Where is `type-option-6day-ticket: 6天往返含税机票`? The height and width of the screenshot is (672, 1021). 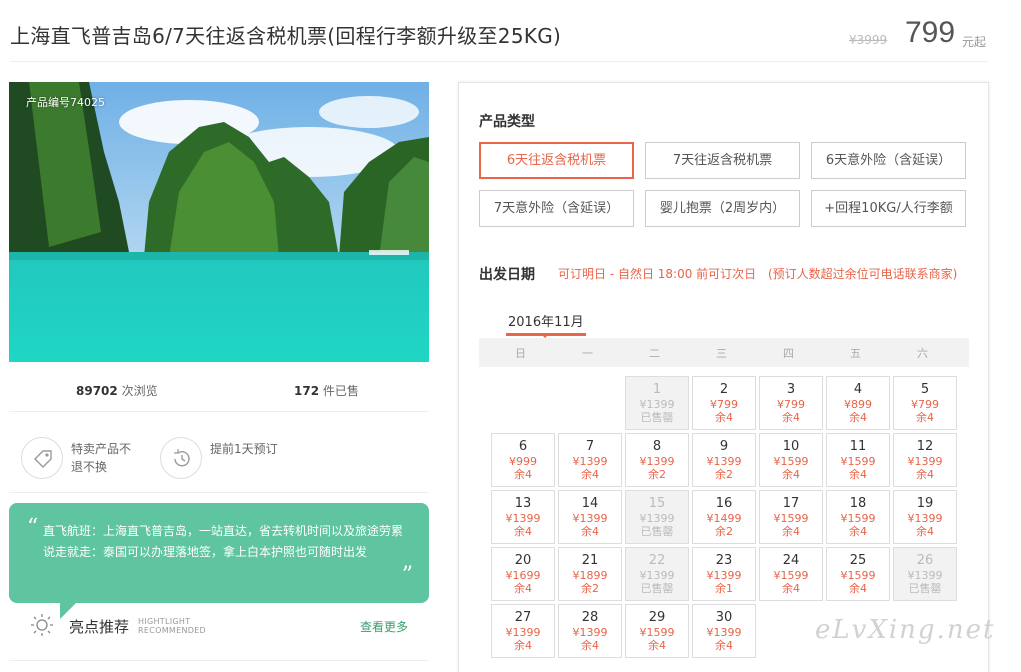 type-option-6day-ticket: 6天往返含税机票 is located at coordinates (556, 160).